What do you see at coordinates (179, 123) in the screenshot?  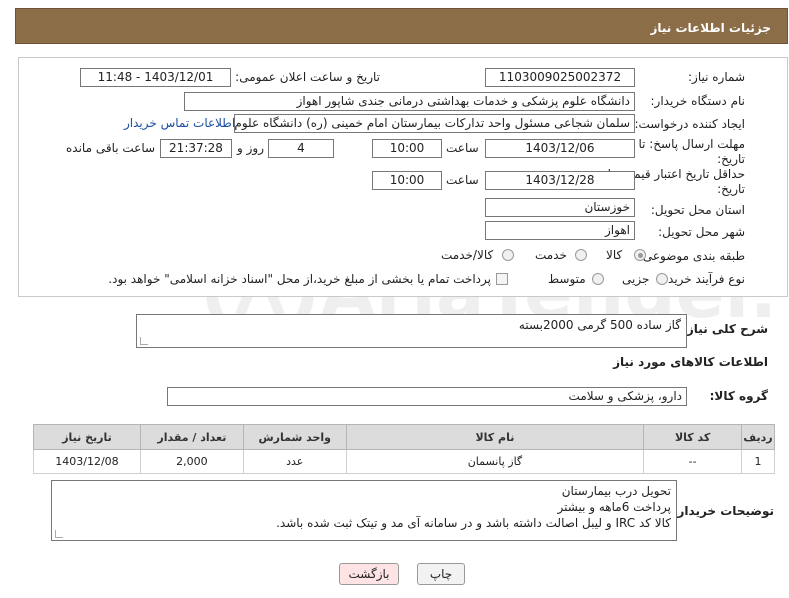 I see `buyer-contact-link: اطلاعات تماس خریدار` at bounding box center [179, 123].